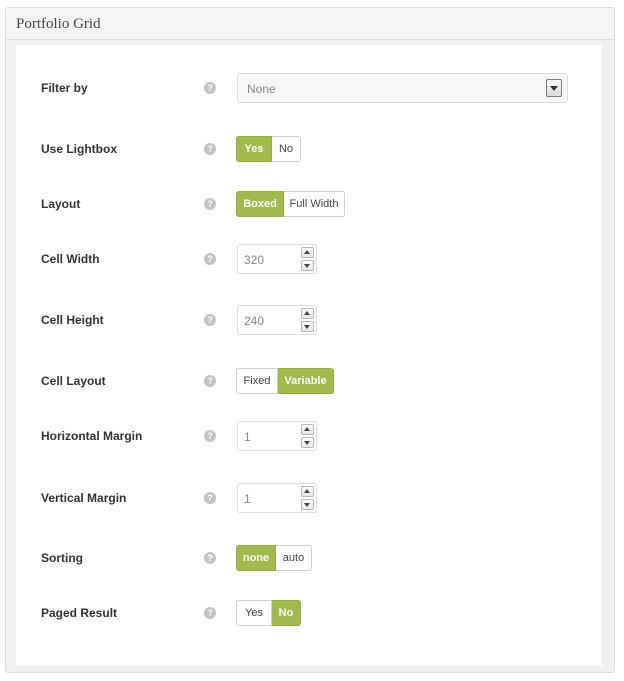  Describe the element at coordinates (314, 204) in the screenshot. I see `layout-option-full-width: Full Width` at that location.